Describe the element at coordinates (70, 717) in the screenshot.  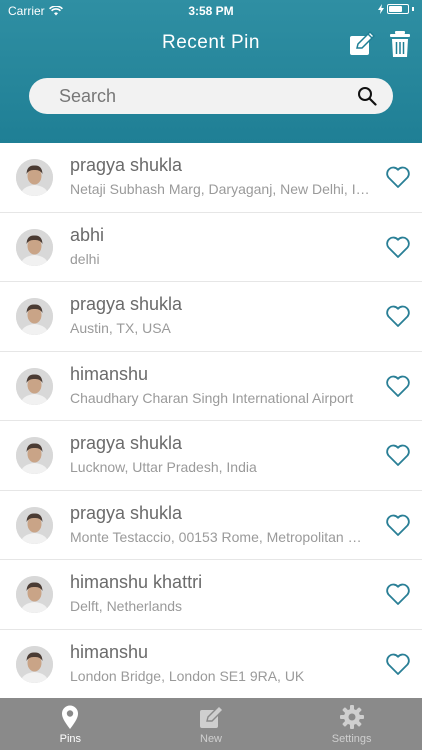
I see `map-pin-icon` at that location.